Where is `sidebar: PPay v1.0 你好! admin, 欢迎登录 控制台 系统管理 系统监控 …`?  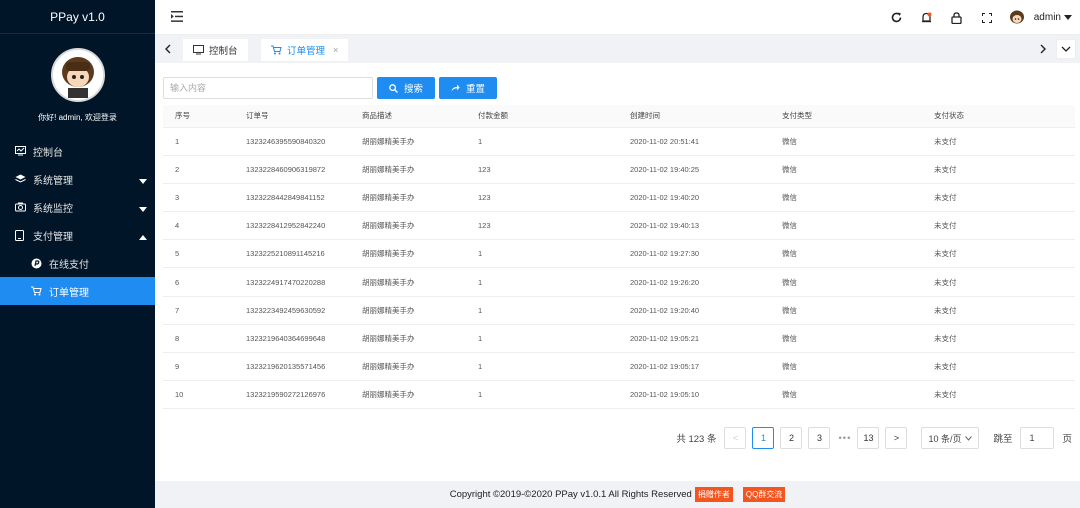
sidebar: PPay v1.0 你好! admin, 欢迎登录 控制台 系统管理 系统监控 … is located at coordinates (77, 254).